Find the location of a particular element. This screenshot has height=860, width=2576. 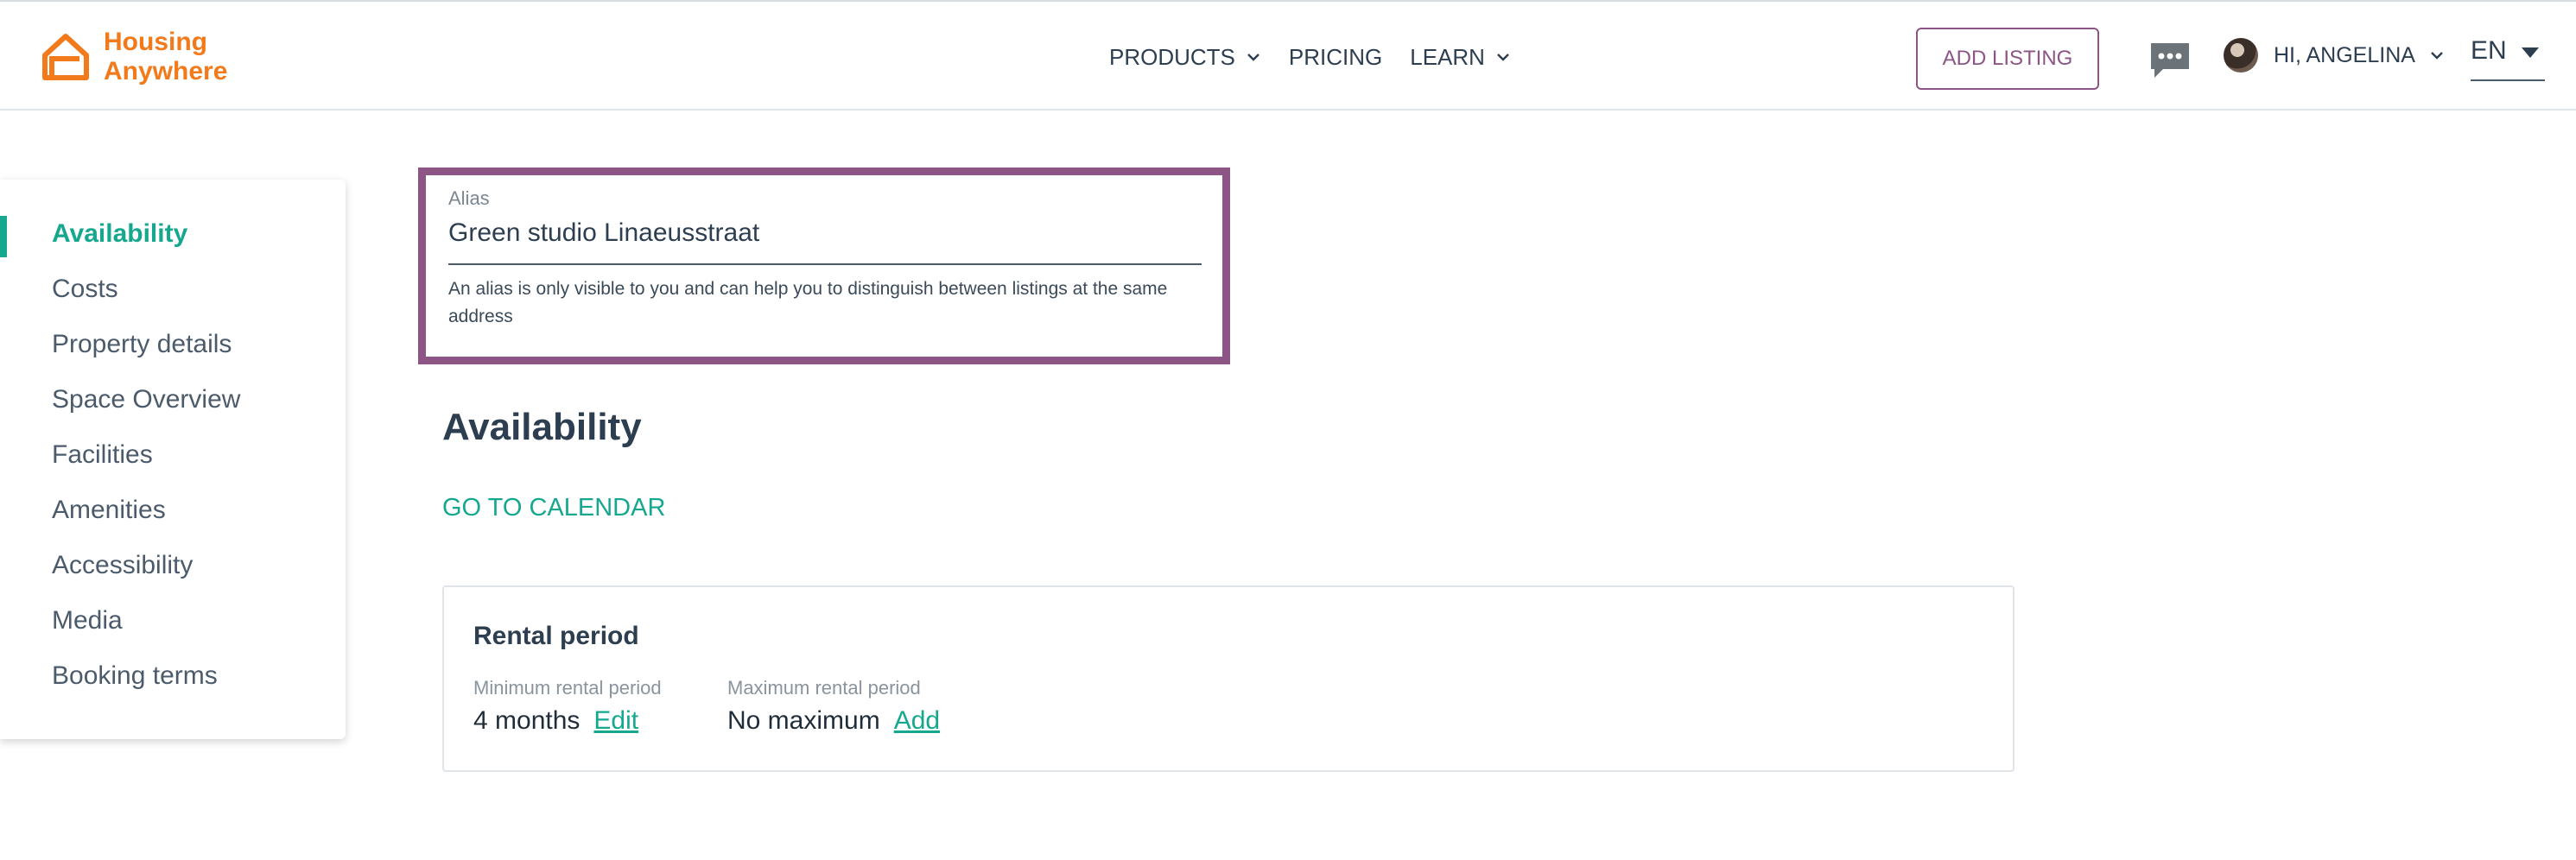

nav-products: PRODUCTS is located at coordinates (1185, 57).